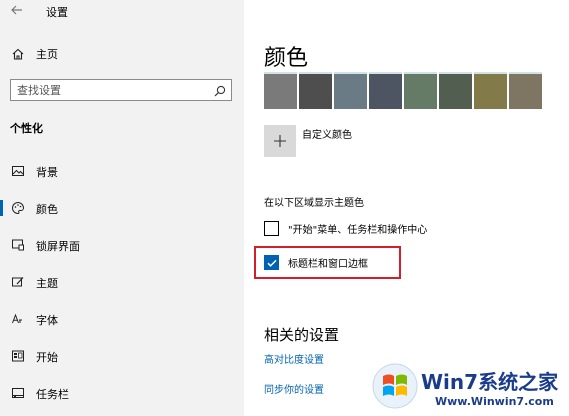 The width and height of the screenshot is (569, 416). What do you see at coordinates (57, 12) in the screenshot?
I see `app-title: 设置` at bounding box center [57, 12].